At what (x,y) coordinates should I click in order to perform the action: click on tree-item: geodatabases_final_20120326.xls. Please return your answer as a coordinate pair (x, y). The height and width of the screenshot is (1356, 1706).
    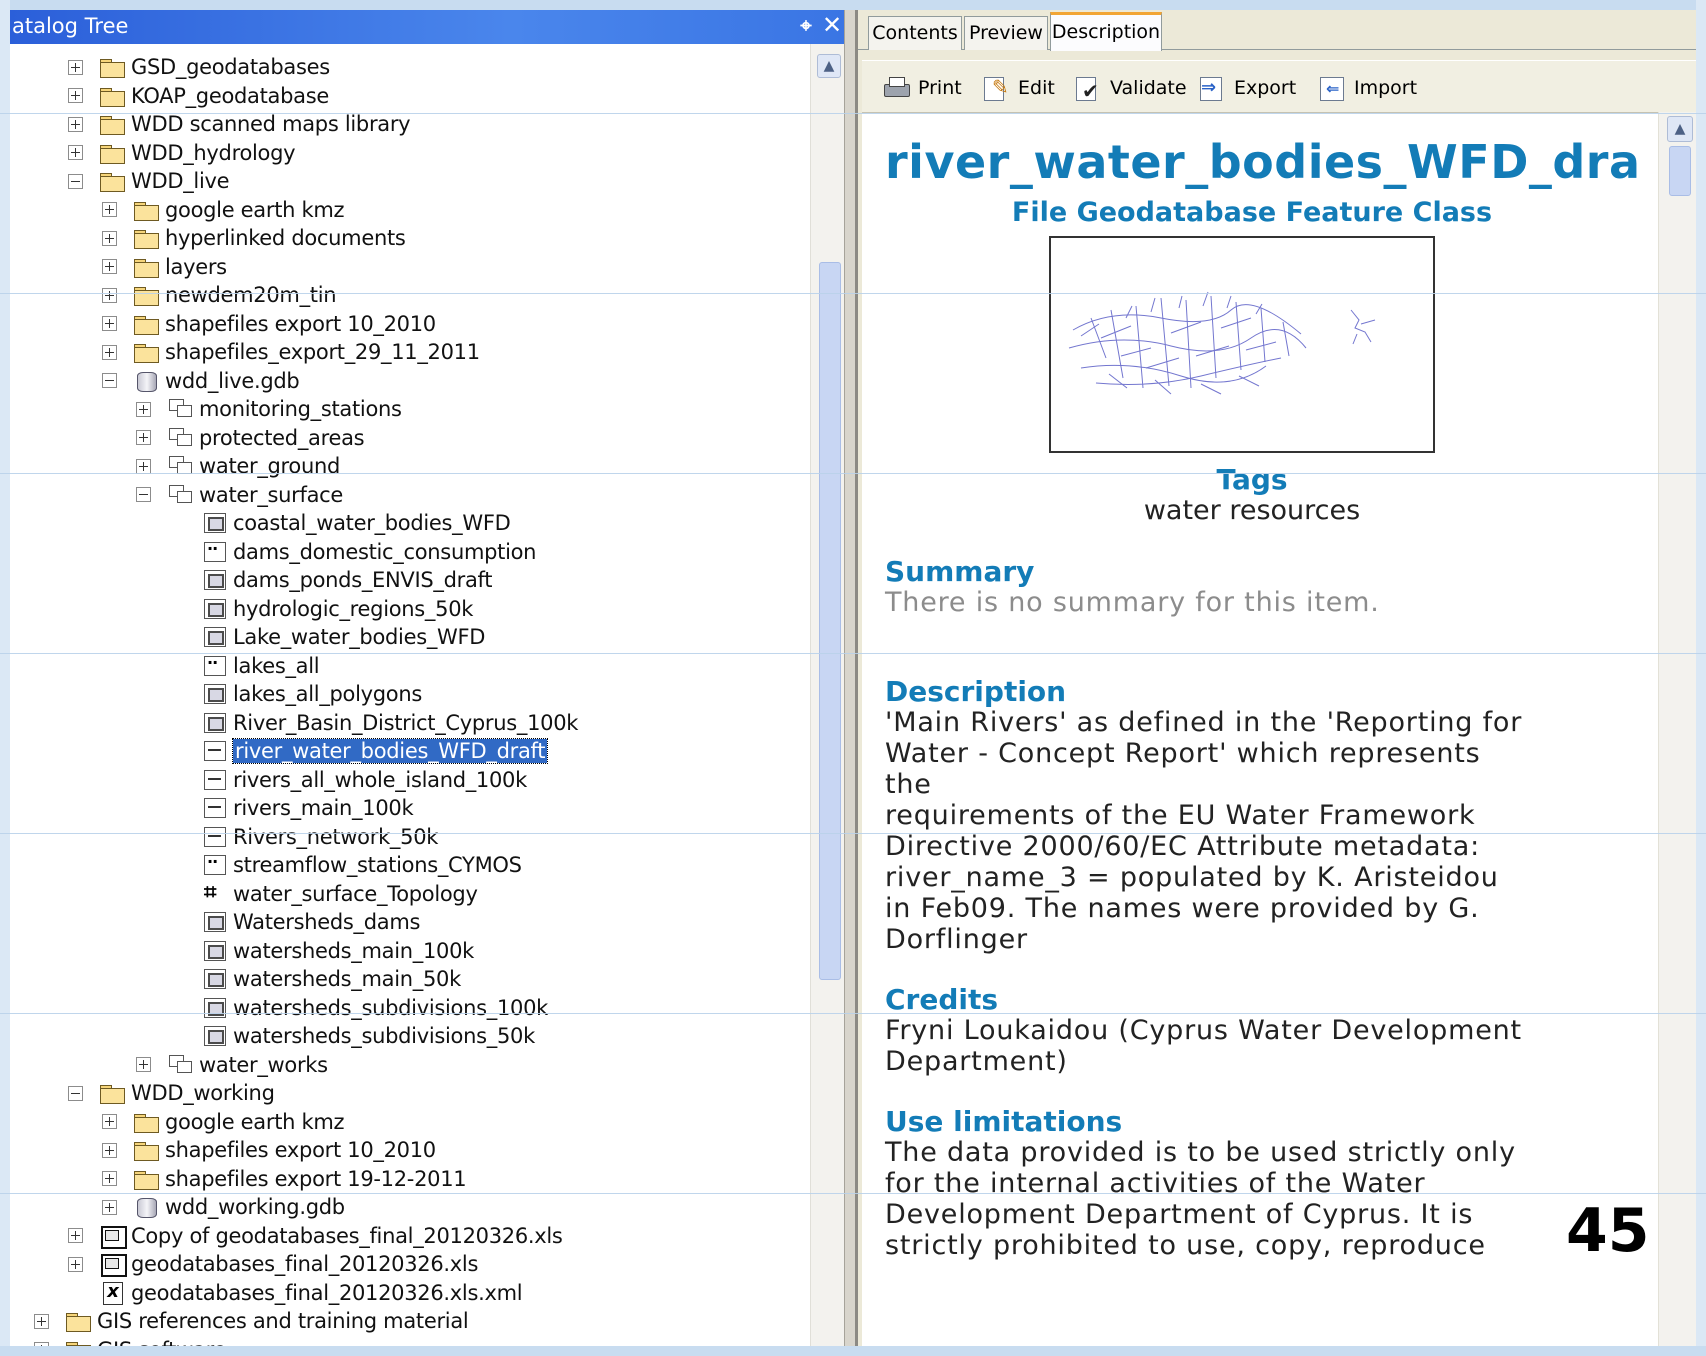
    Looking at the image, I should click on (273, 1264).